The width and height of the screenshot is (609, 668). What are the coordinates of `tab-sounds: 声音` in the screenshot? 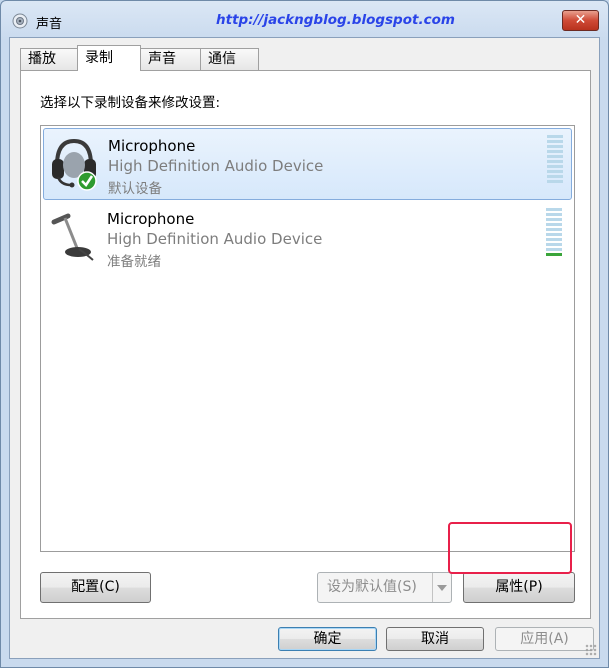 It's located at (170, 59).